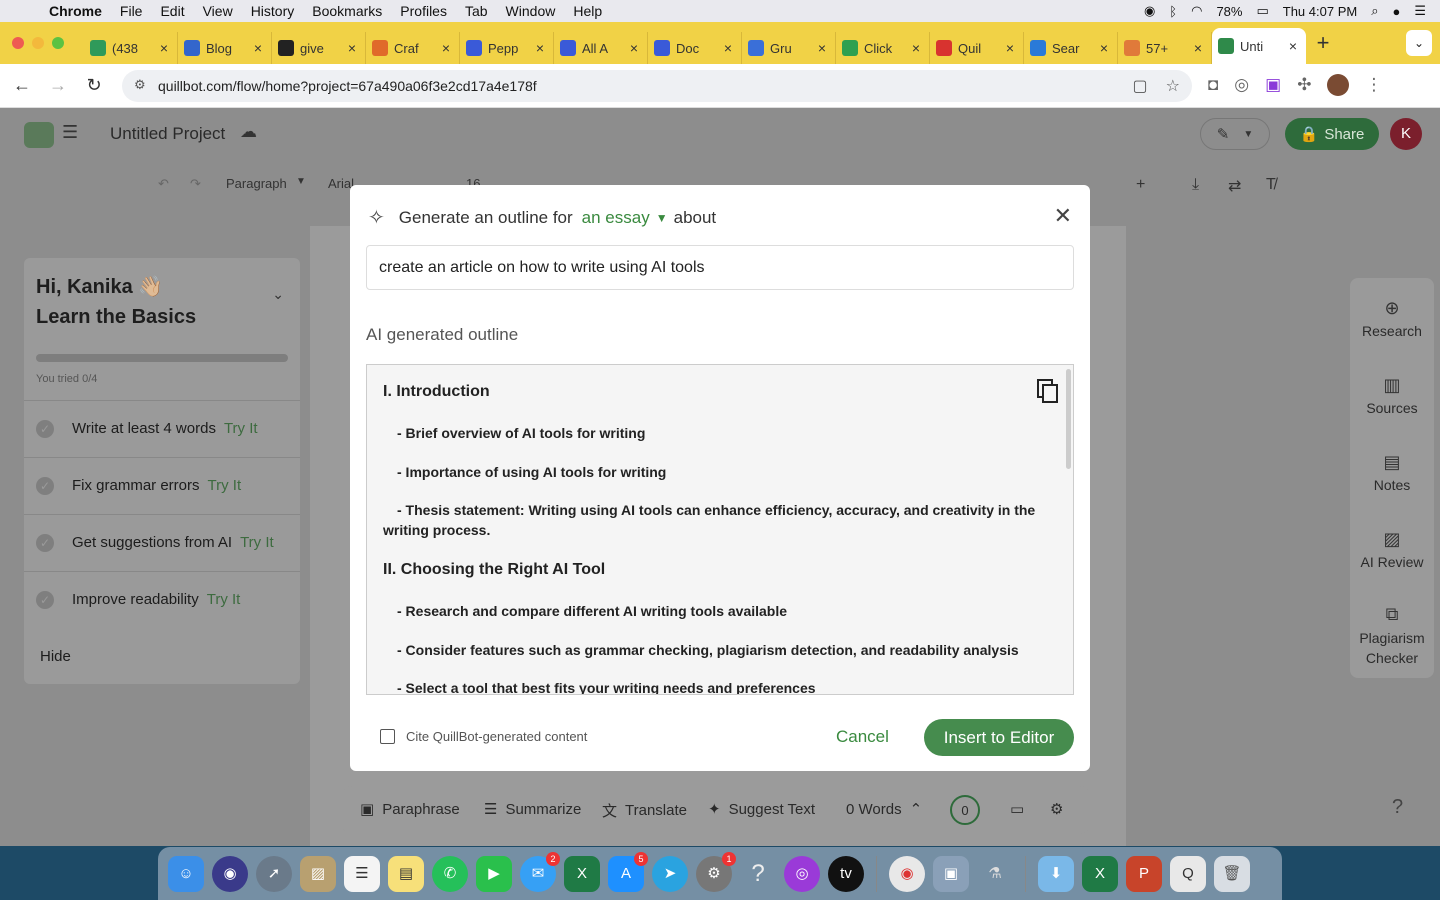 The image size is (1440, 900). What do you see at coordinates (225, 48) in the screenshot?
I see `browser-tab: Blog ×` at bounding box center [225, 48].